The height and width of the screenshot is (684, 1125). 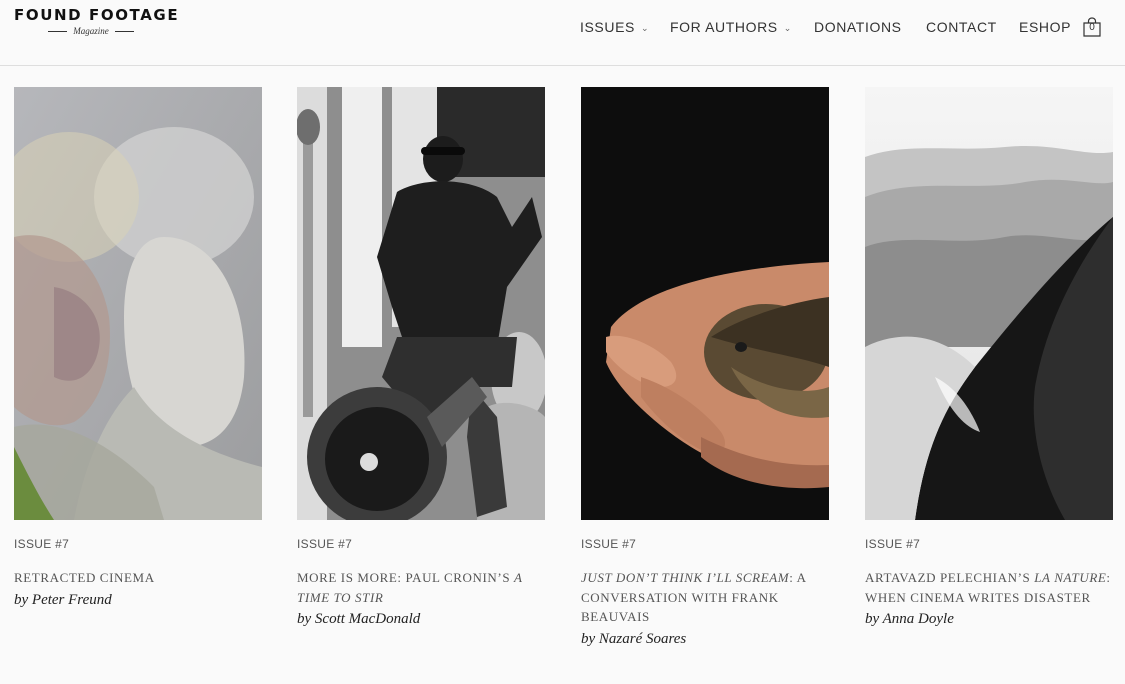 I want to click on nav-label: CONTACT, so click(x=961, y=27).